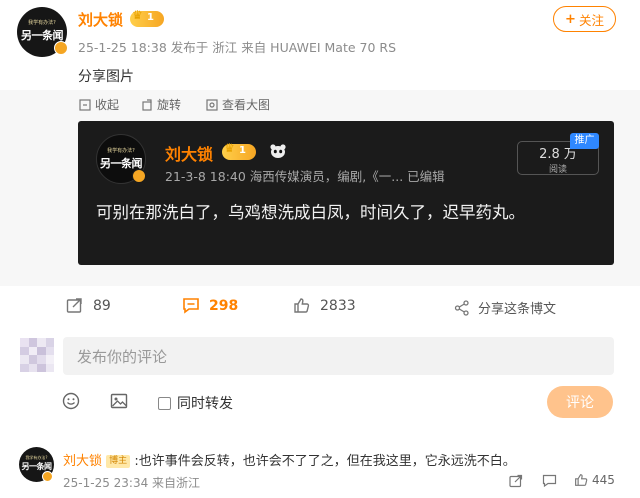 This screenshot has height=498, width=640. I want to click on rotate-button: 旋转, so click(161, 104).